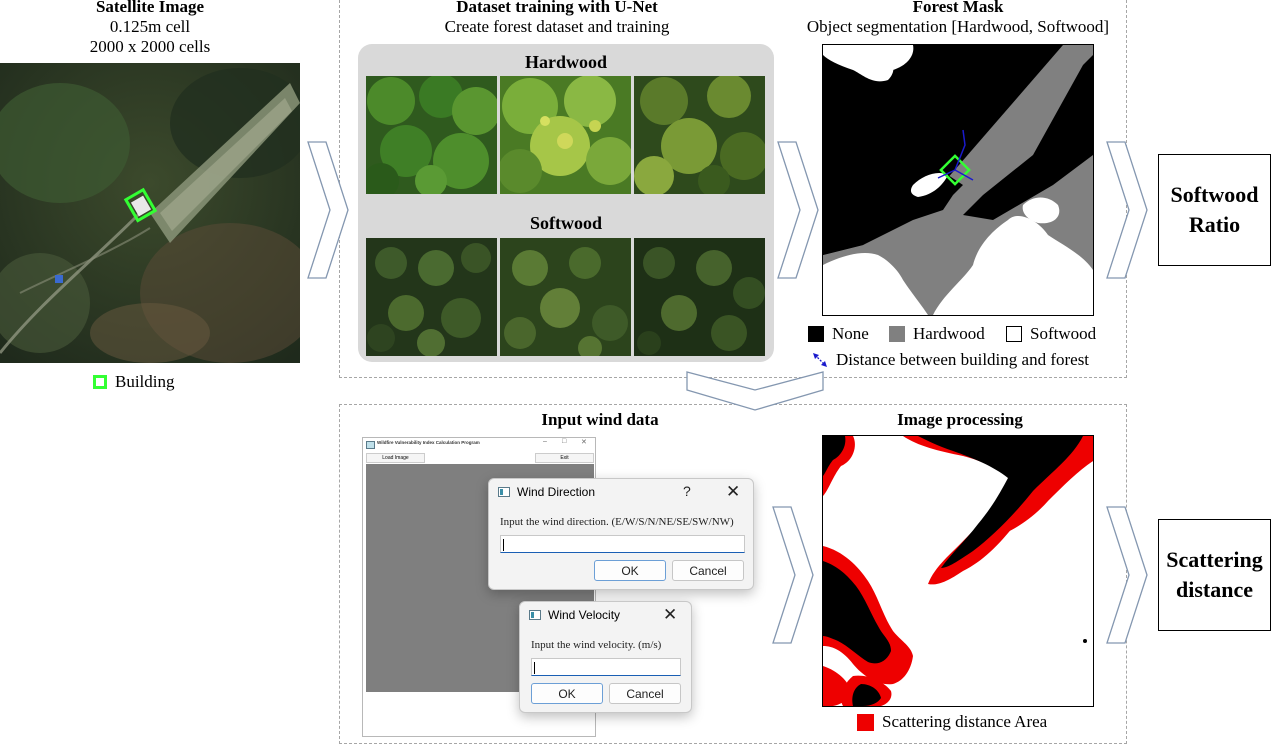 The height and width of the screenshot is (744, 1280). I want to click on scattering-legend-label: Scattering distance Area, so click(965, 721).